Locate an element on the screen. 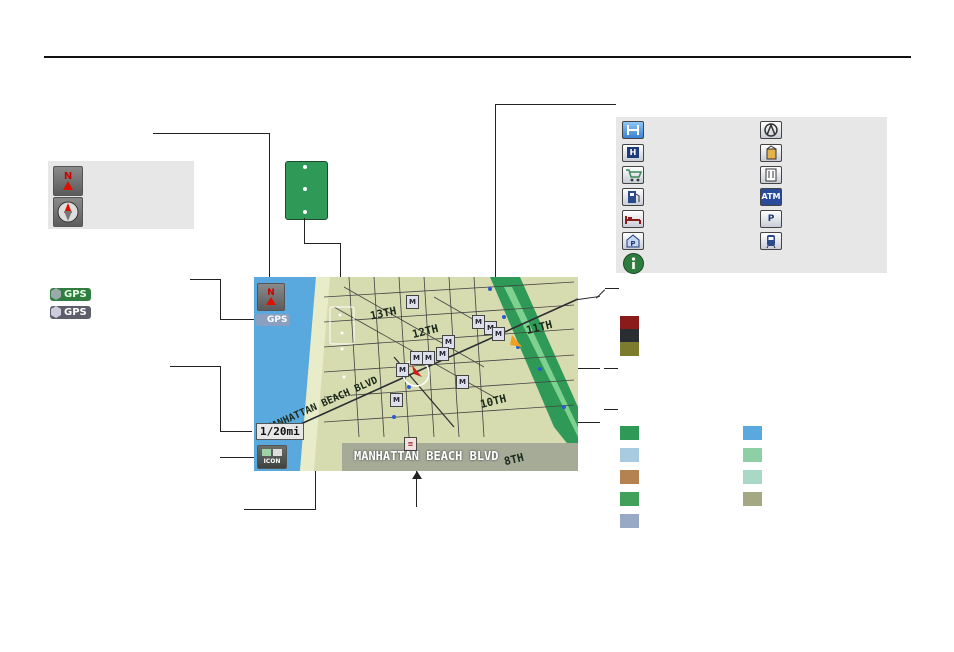 The height and width of the screenshot is (652, 954). road-color-freeway is located at coordinates (629, 323).